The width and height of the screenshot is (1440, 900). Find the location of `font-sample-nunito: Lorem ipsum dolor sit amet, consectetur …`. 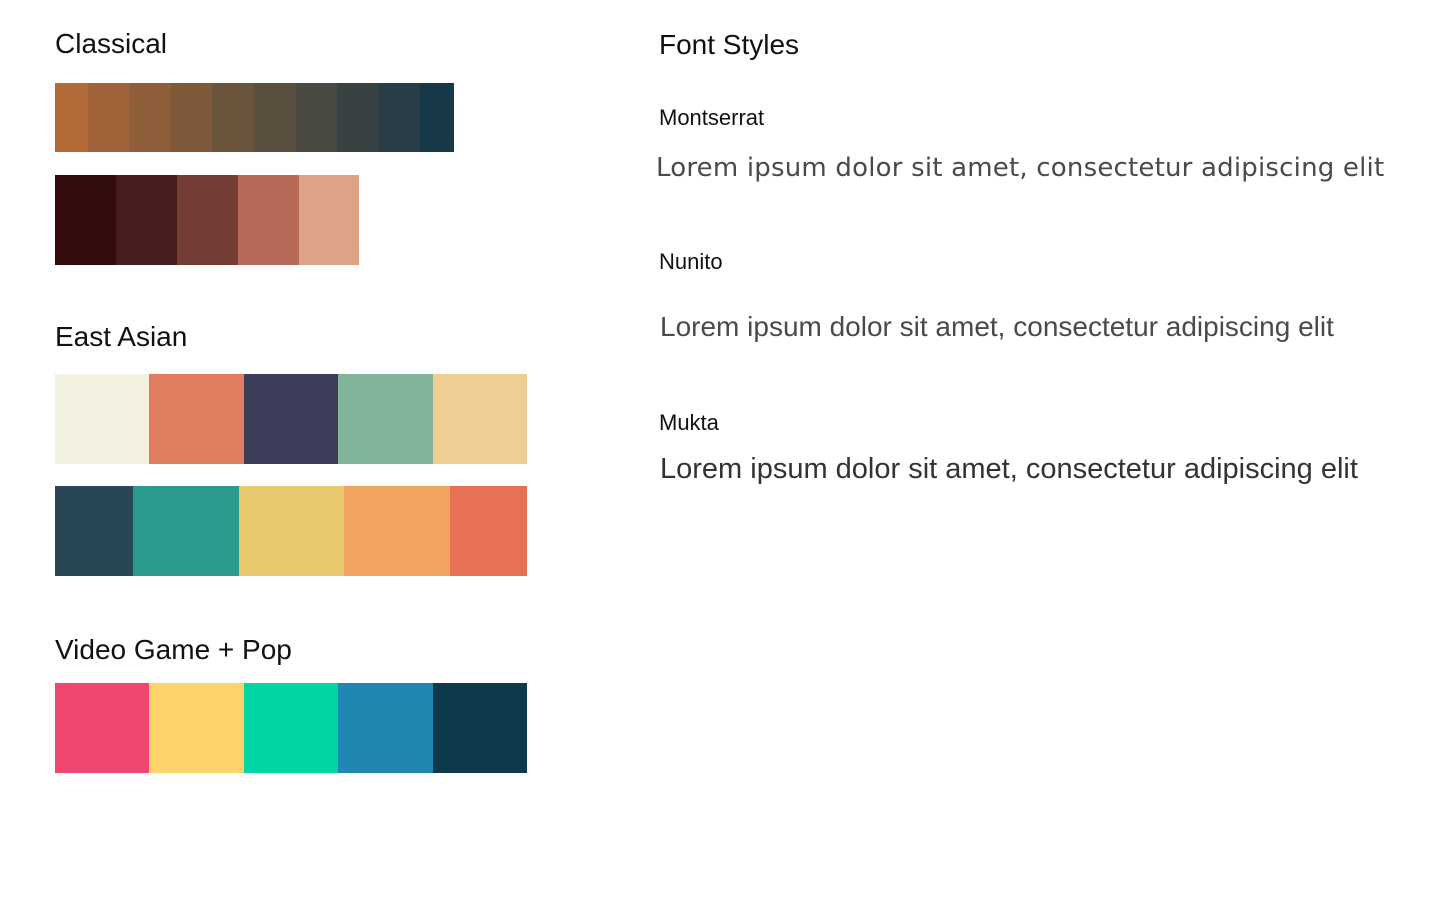

font-sample-nunito: Lorem ipsum dolor sit amet, consectetur … is located at coordinates (997, 326).